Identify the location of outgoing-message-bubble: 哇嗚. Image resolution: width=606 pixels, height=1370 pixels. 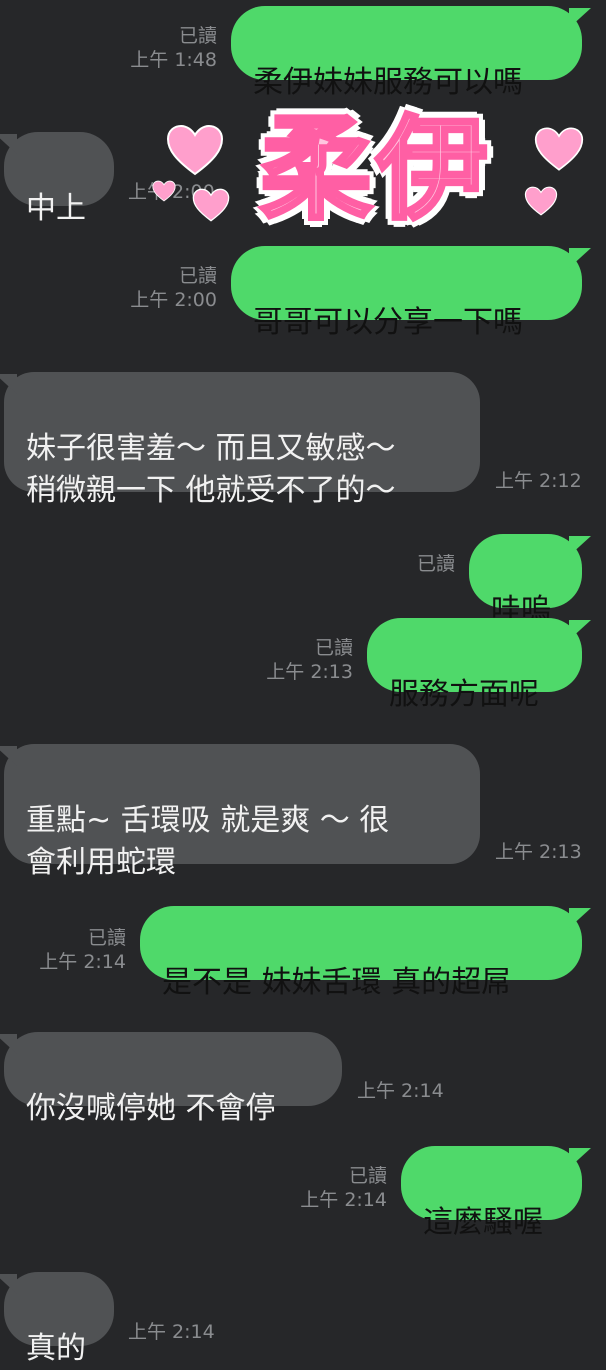
(525, 581).